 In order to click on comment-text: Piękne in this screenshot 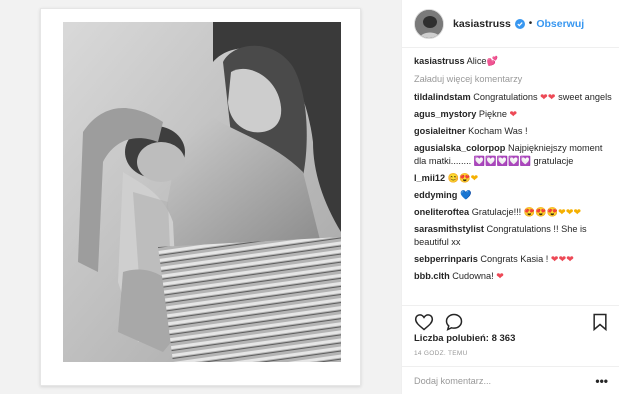, I will do `click(492, 114)`.